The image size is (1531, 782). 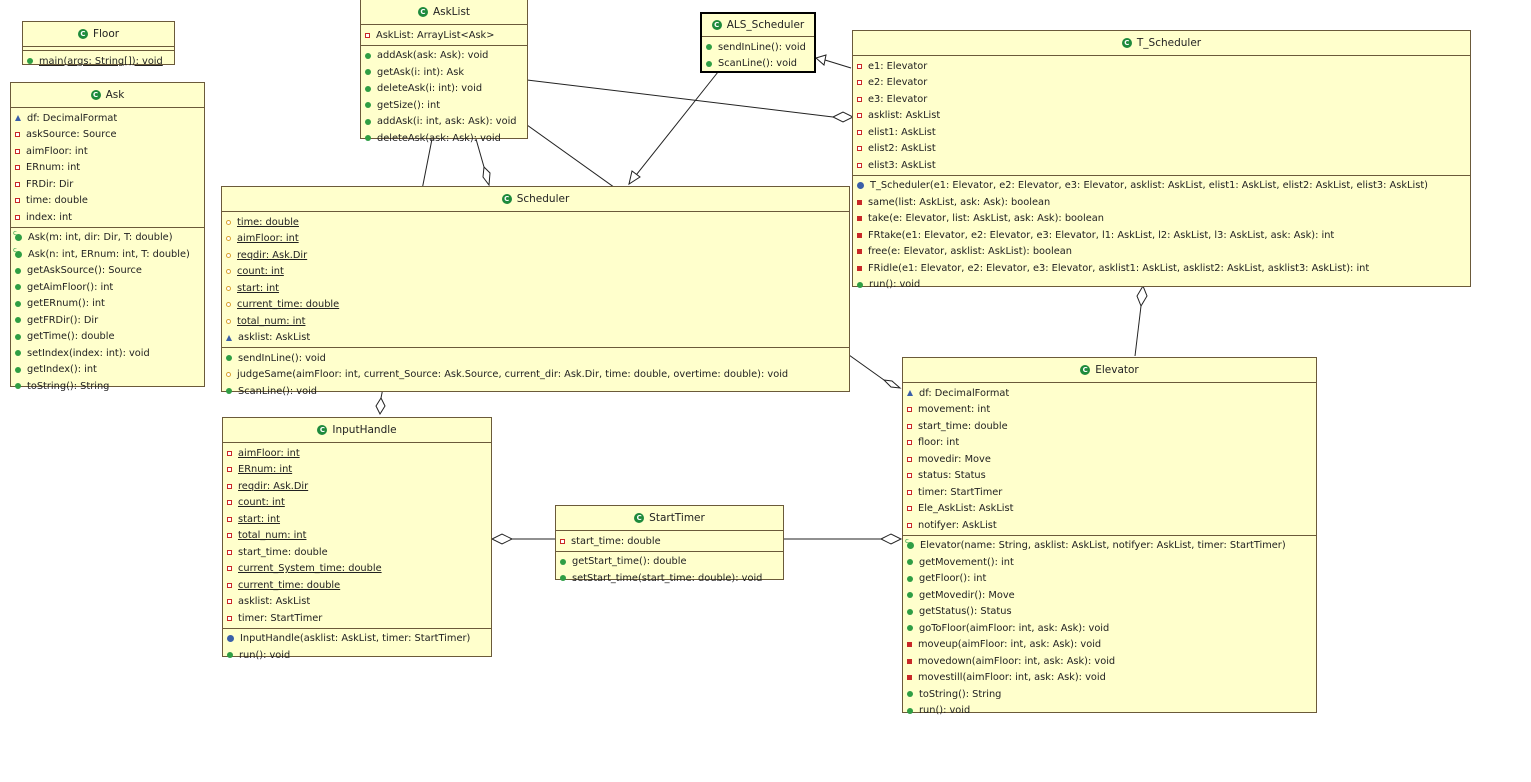 What do you see at coordinates (107, 353) in the screenshot?
I see `method-row: setIndex(index: int): void` at bounding box center [107, 353].